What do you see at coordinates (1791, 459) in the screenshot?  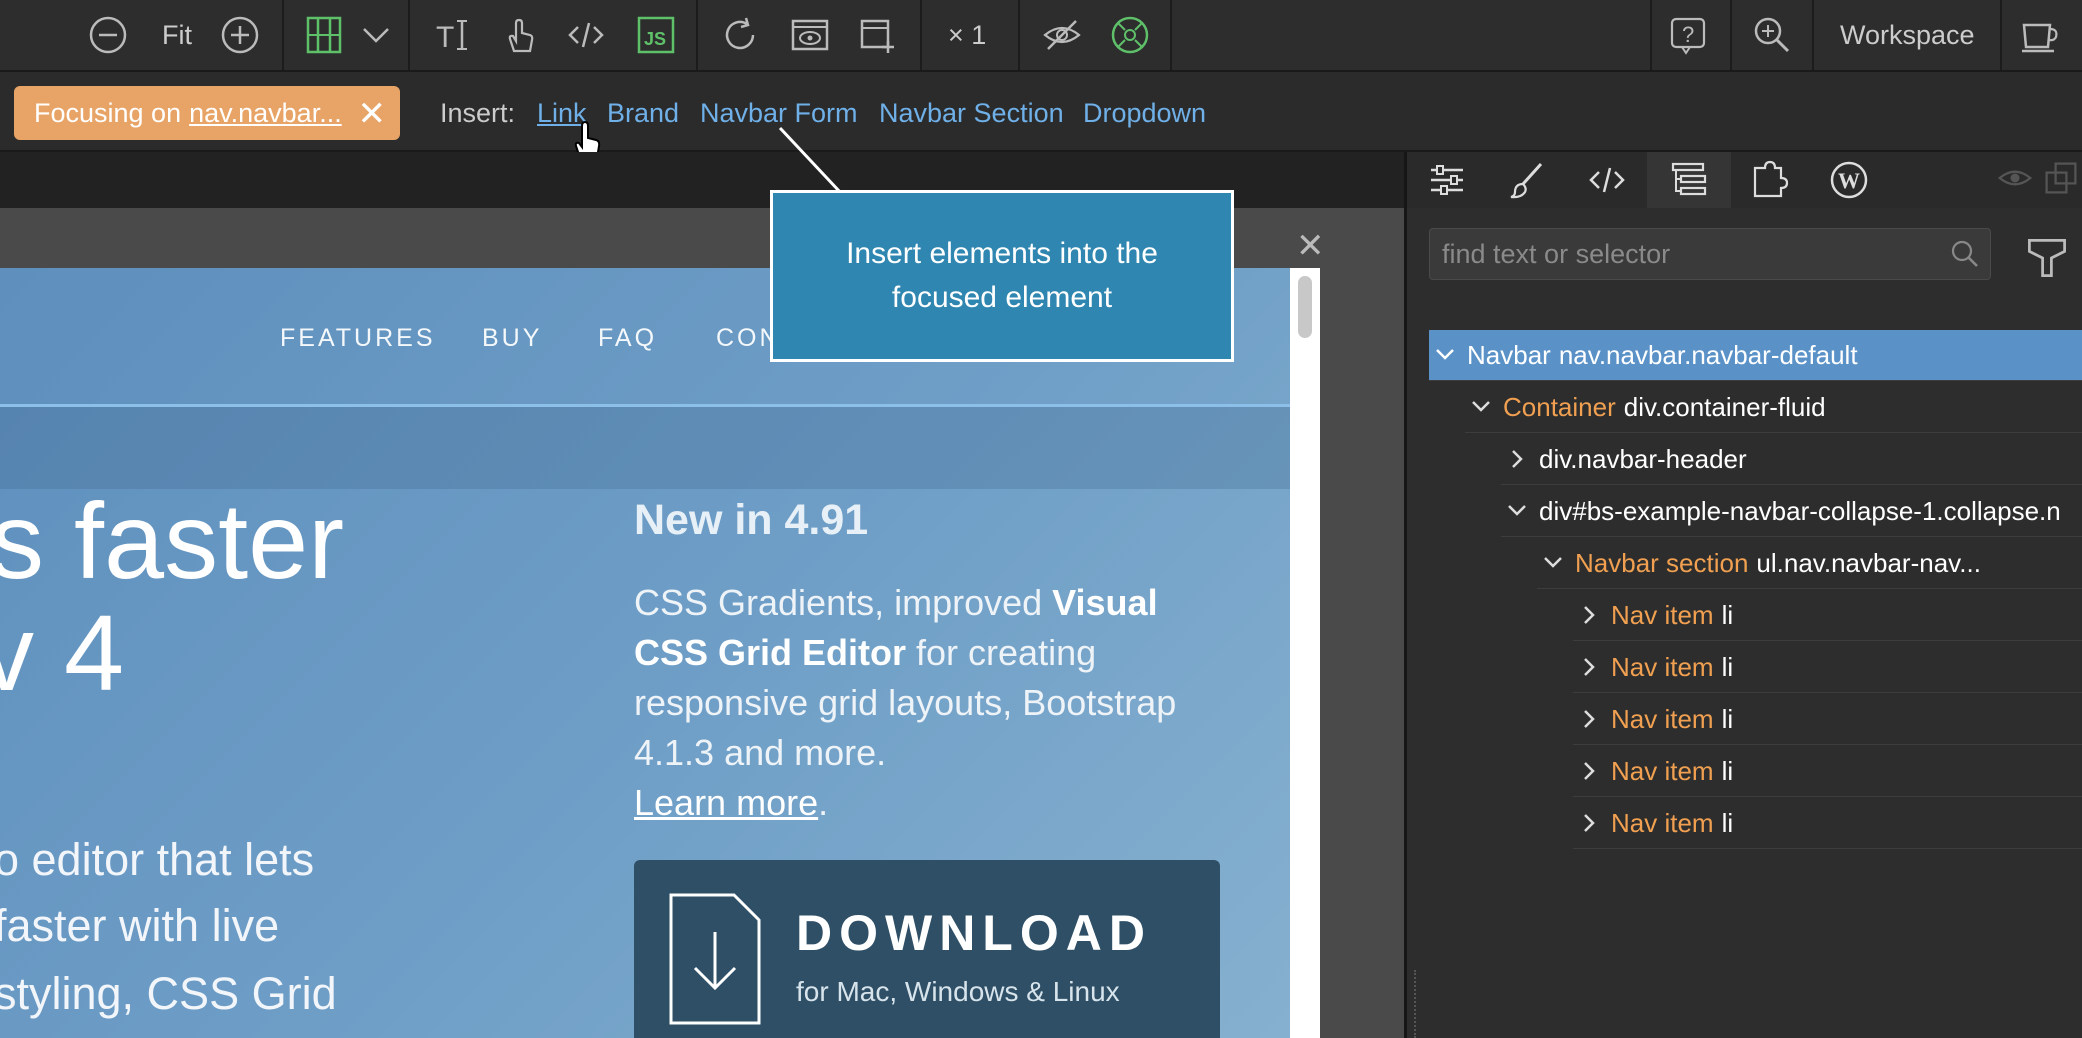 I see `tree-row-navbar-header: div.navbar-header` at bounding box center [1791, 459].